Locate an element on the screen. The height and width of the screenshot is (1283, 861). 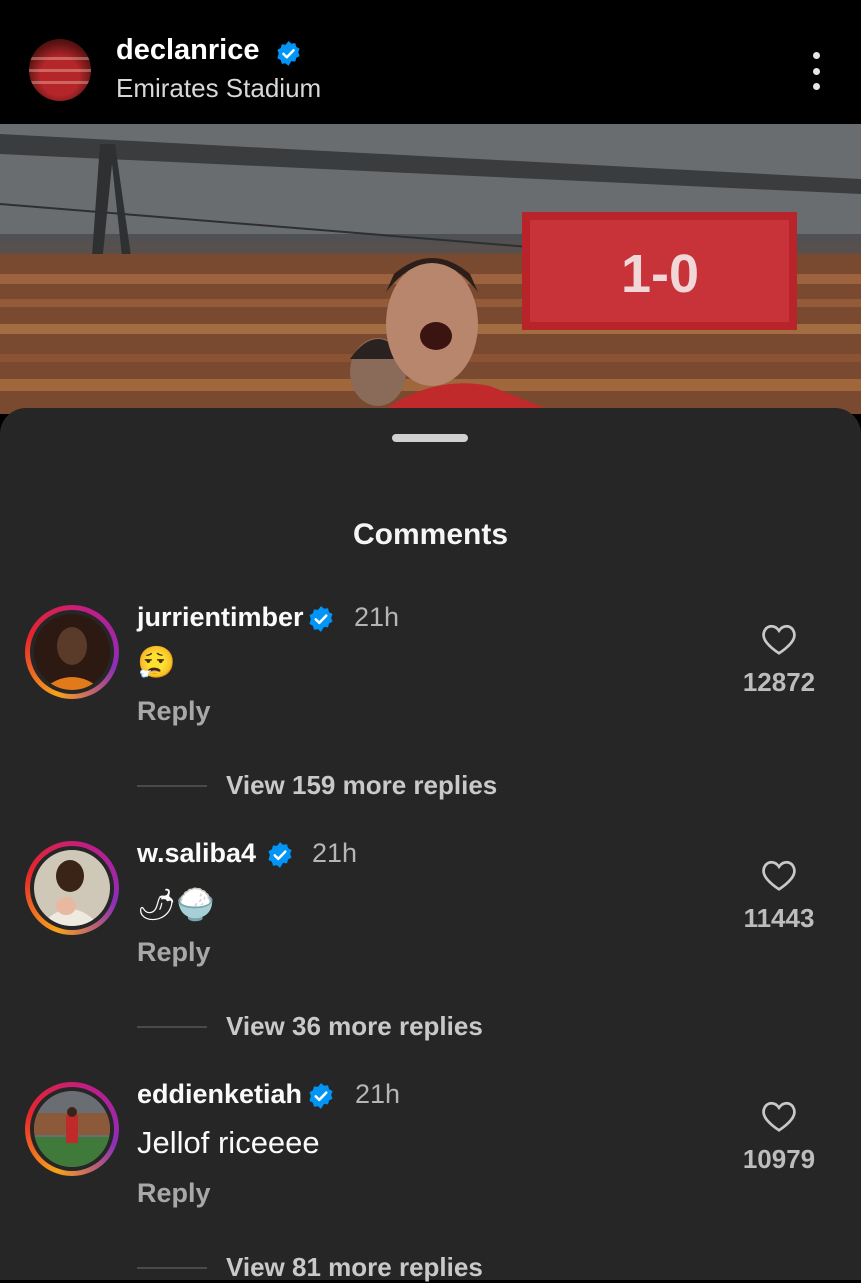
post-location: Emirates Stadium is located at coordinates (218, 88).